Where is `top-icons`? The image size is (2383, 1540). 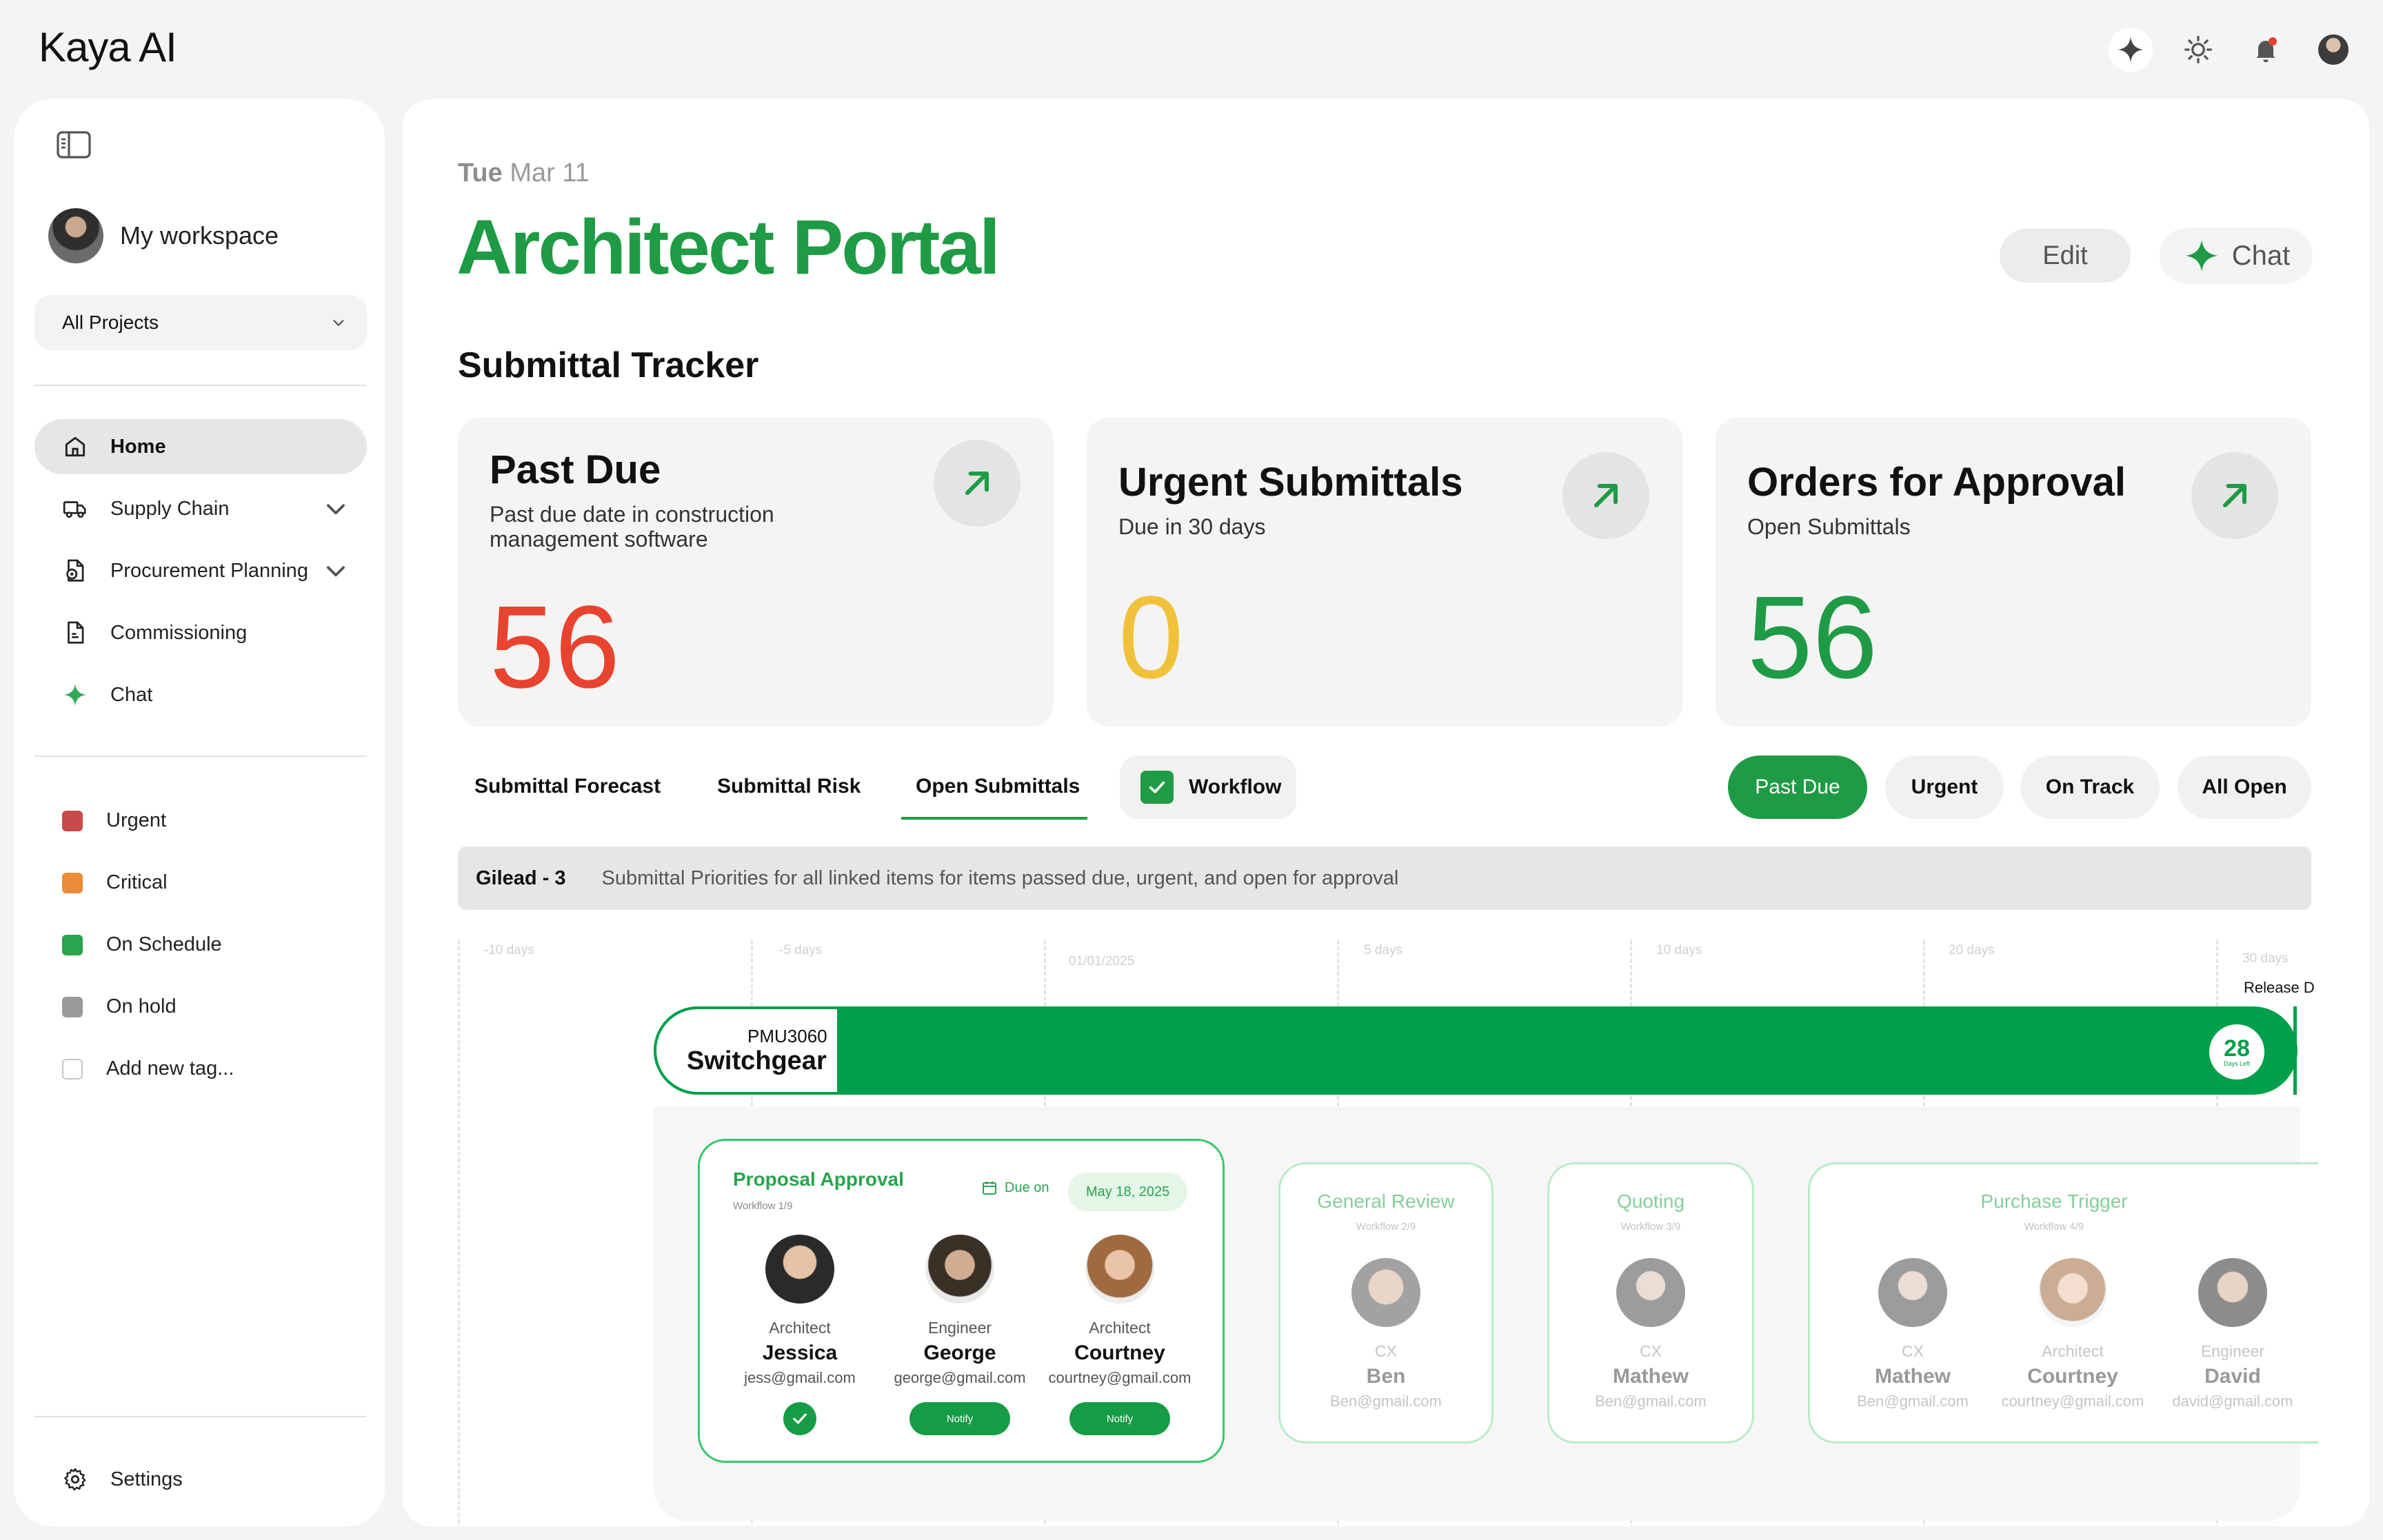 top-icons is located at coordinates (2232, 50).